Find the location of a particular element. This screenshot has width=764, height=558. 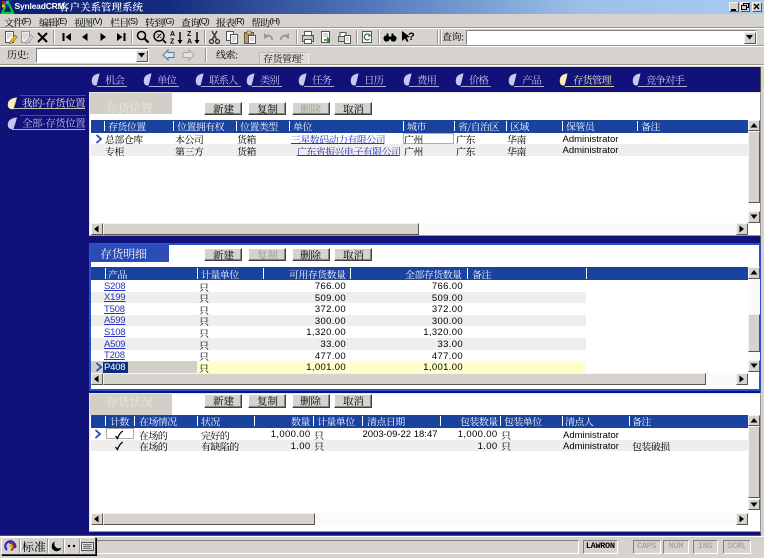

svg-text: A is located at coordinates (172, 34).